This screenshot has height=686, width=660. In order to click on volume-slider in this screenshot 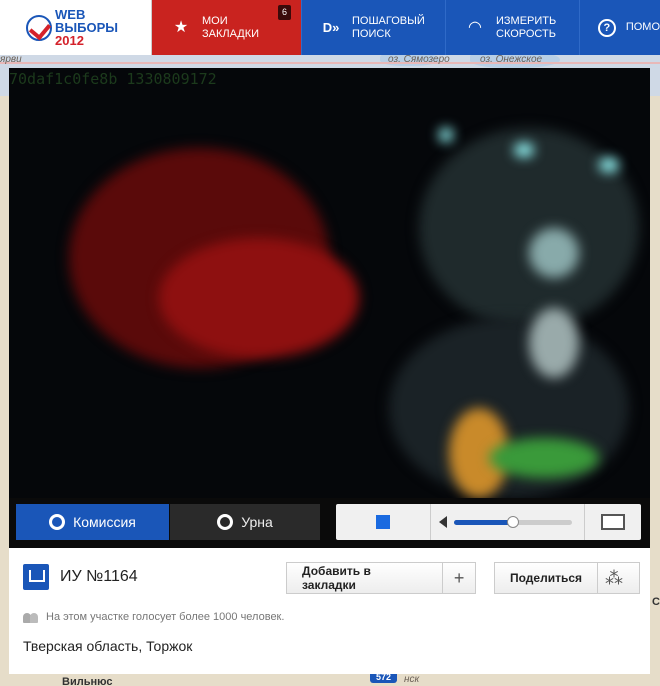, I will do `click(513, 522)`.